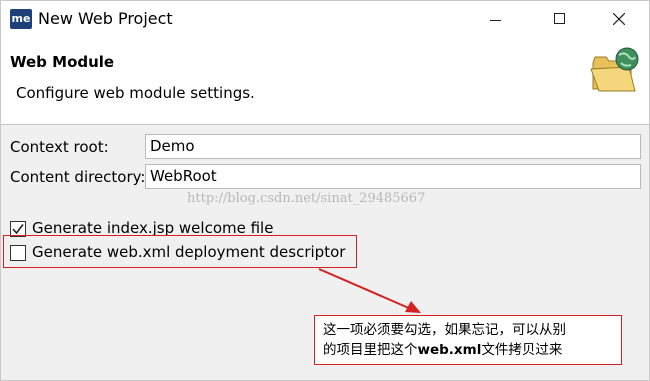 The width and height of the screenshot is (650, 381). Describe the element at coordinates (444, 330) in the screenshot. I see `annotation-line-1: 这一项必须要勾选，如果忘记，可以从别` at that location.